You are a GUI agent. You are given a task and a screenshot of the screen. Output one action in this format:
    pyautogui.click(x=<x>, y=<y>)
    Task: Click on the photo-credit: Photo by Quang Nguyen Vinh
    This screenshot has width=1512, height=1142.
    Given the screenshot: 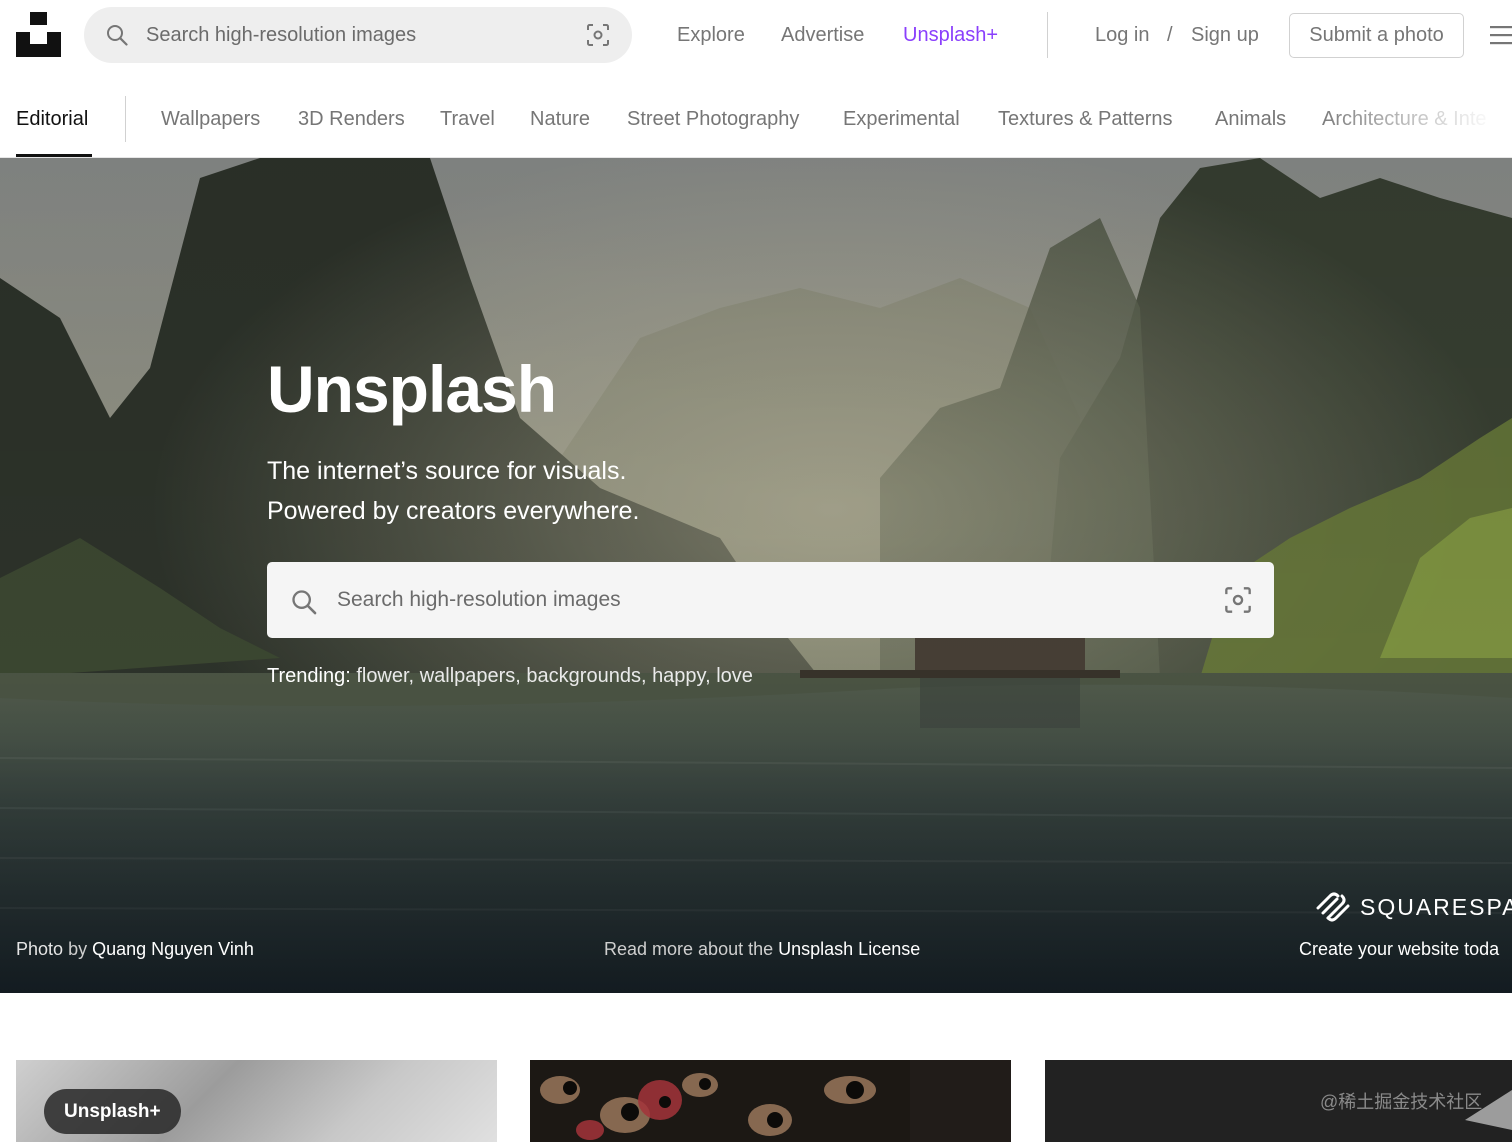 What is the action you would take?
    pyautogui.click(x=135, y=949)
    